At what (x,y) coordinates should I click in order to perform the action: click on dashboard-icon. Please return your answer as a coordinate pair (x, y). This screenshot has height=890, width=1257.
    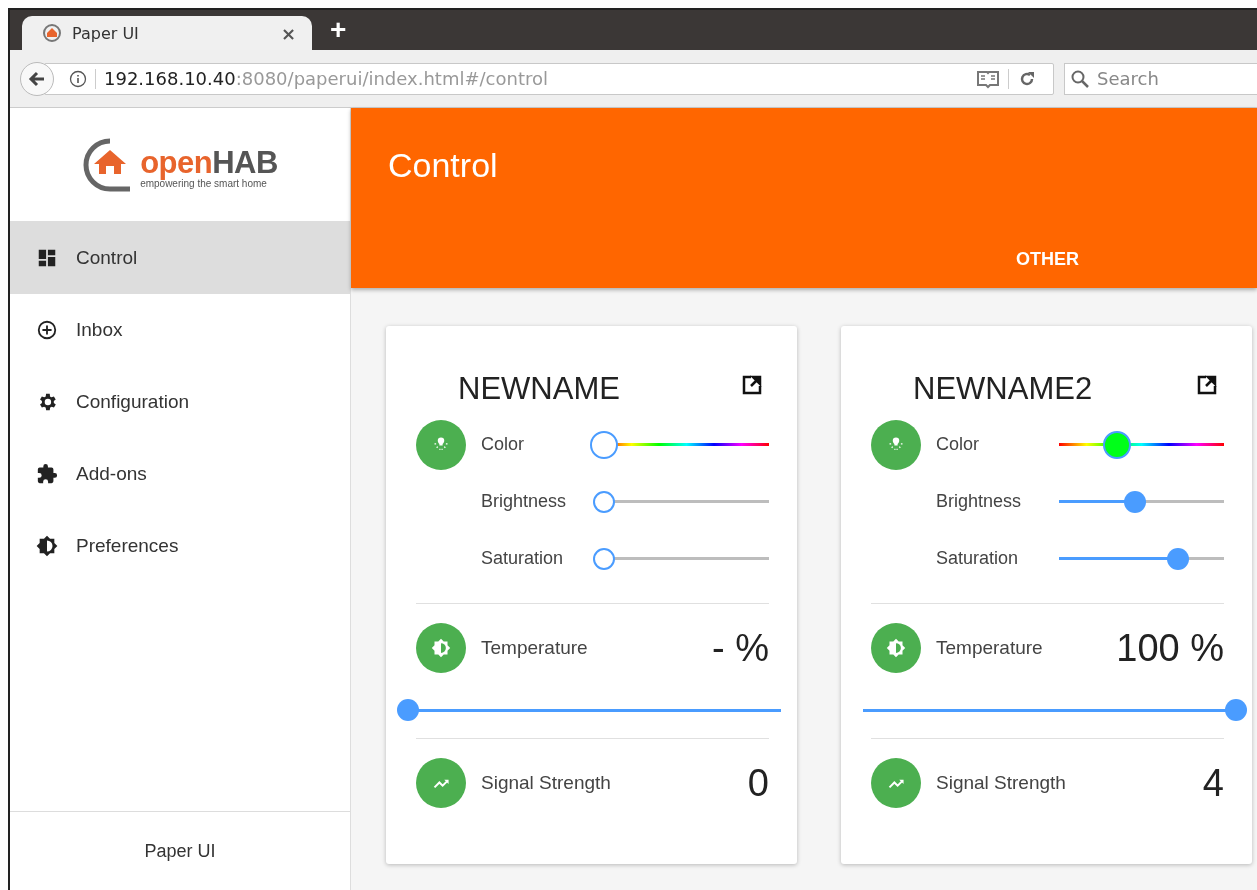
    Looking at the image, I should click on (47, 258).